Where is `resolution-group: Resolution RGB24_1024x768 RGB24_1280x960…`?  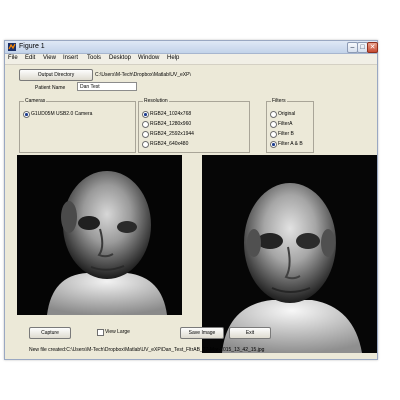
resolution-group: Resolution RGB24_1024x768 RGB24_1280x960… is located at coordinates (194, 125).